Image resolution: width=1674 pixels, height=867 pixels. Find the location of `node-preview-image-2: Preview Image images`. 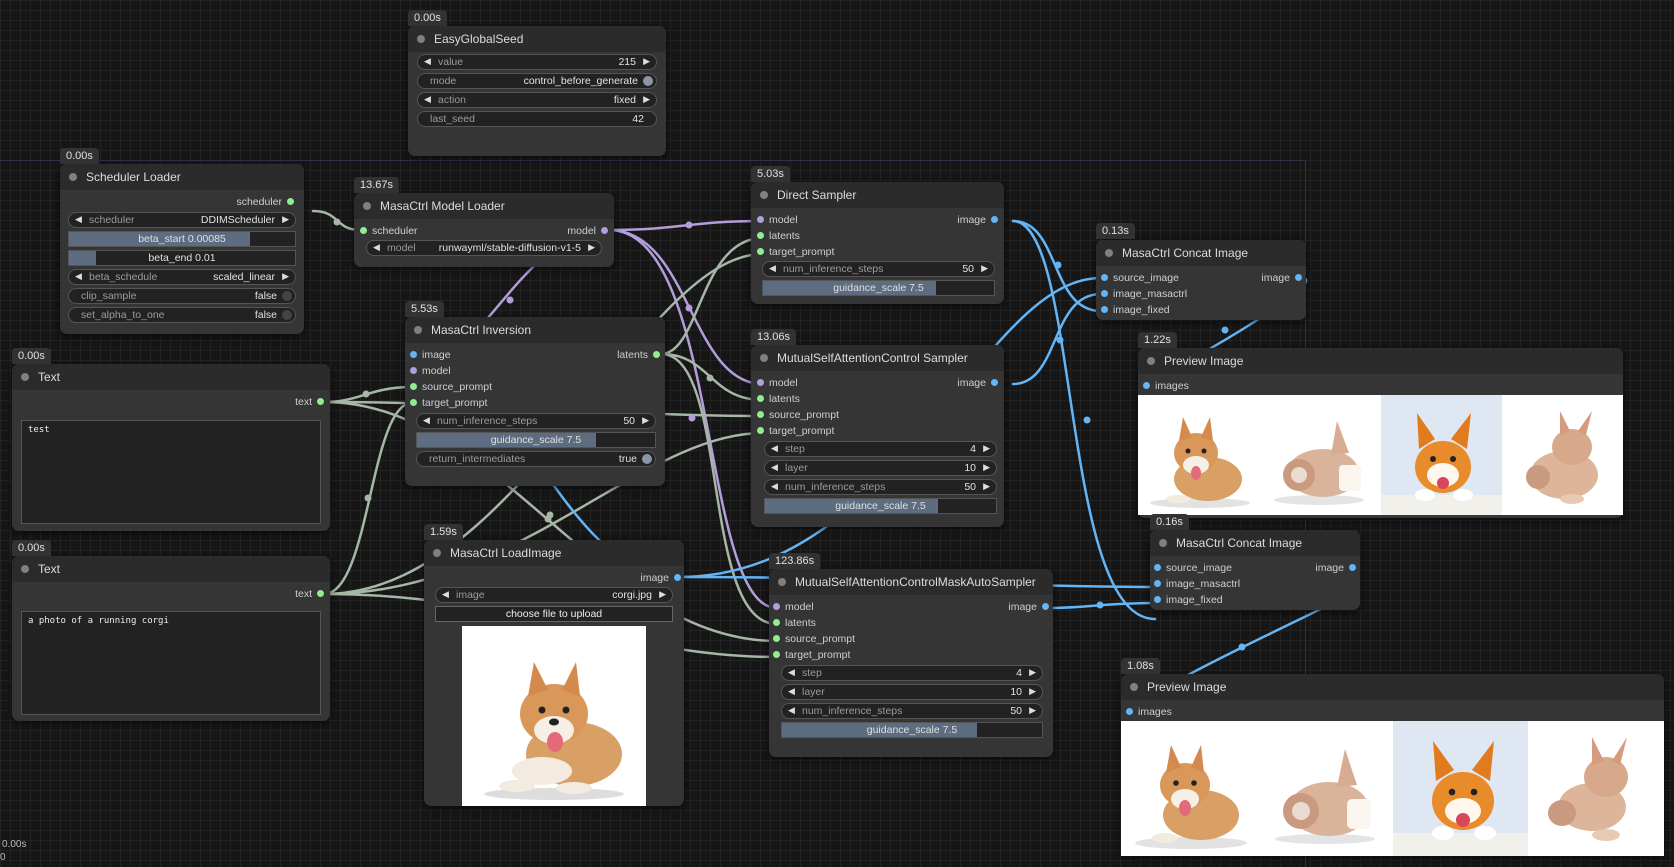

node-preview-image-2: Preview Image images is located at coordinates (1392, 765).